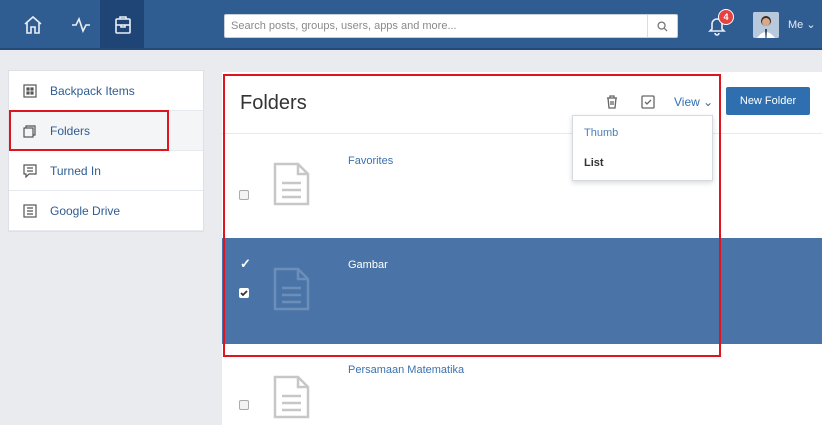 The image size is (822, 425). Describe the element at coordinates (811, 25) in the screenshot. I see `chevron-down-icon: ⌄` at that location.